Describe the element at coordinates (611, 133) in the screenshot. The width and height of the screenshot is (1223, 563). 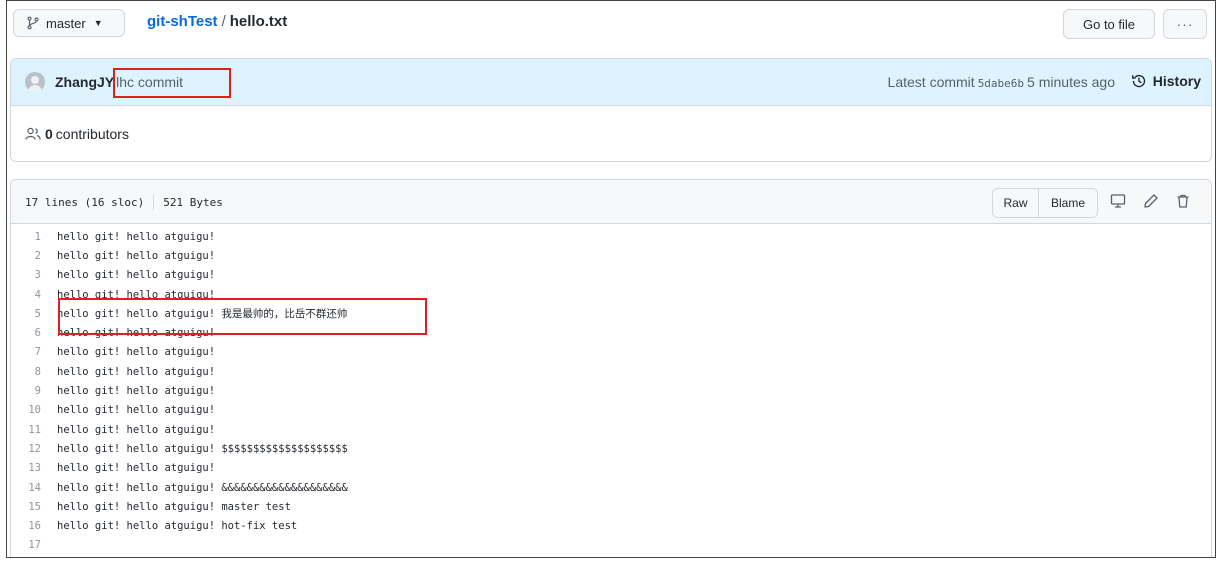
I see `contributors-row: 0 contributors` at that location.